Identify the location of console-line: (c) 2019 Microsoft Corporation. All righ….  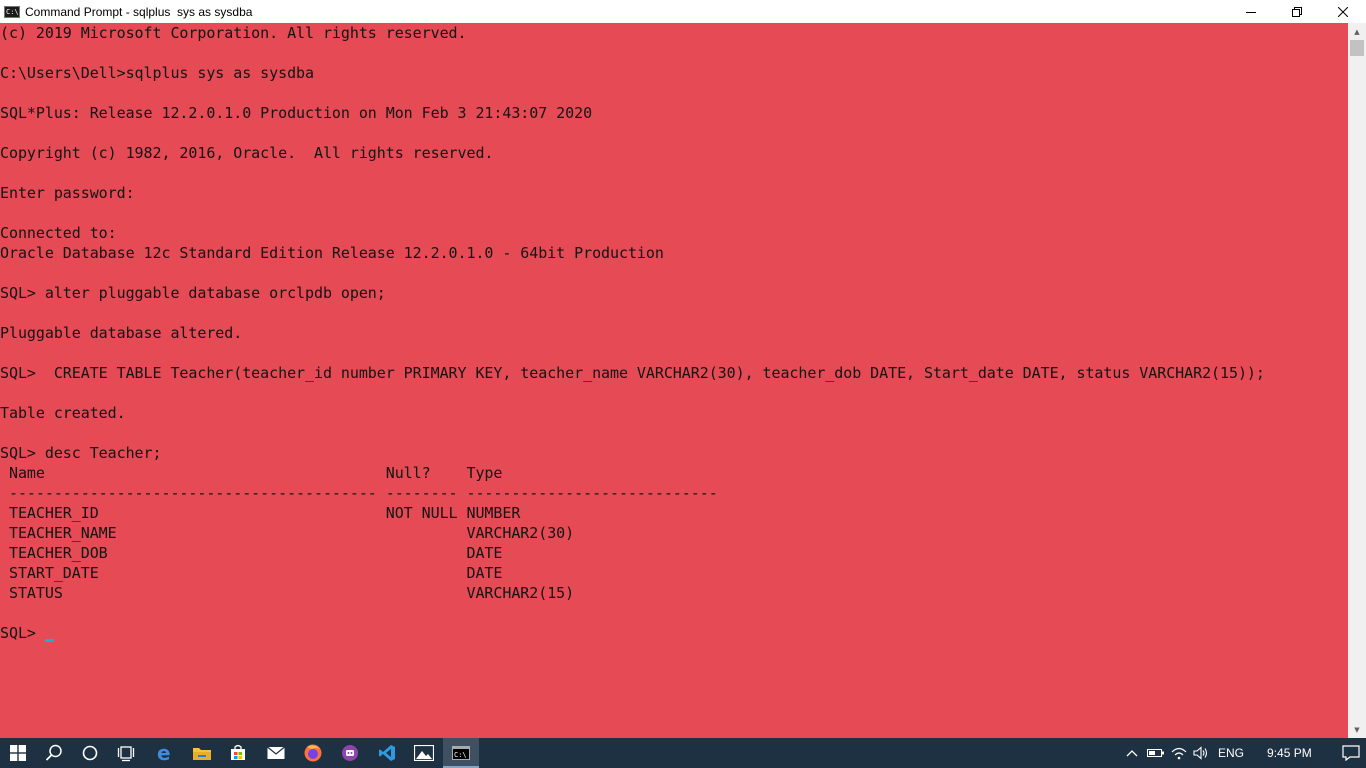
(233, 33).